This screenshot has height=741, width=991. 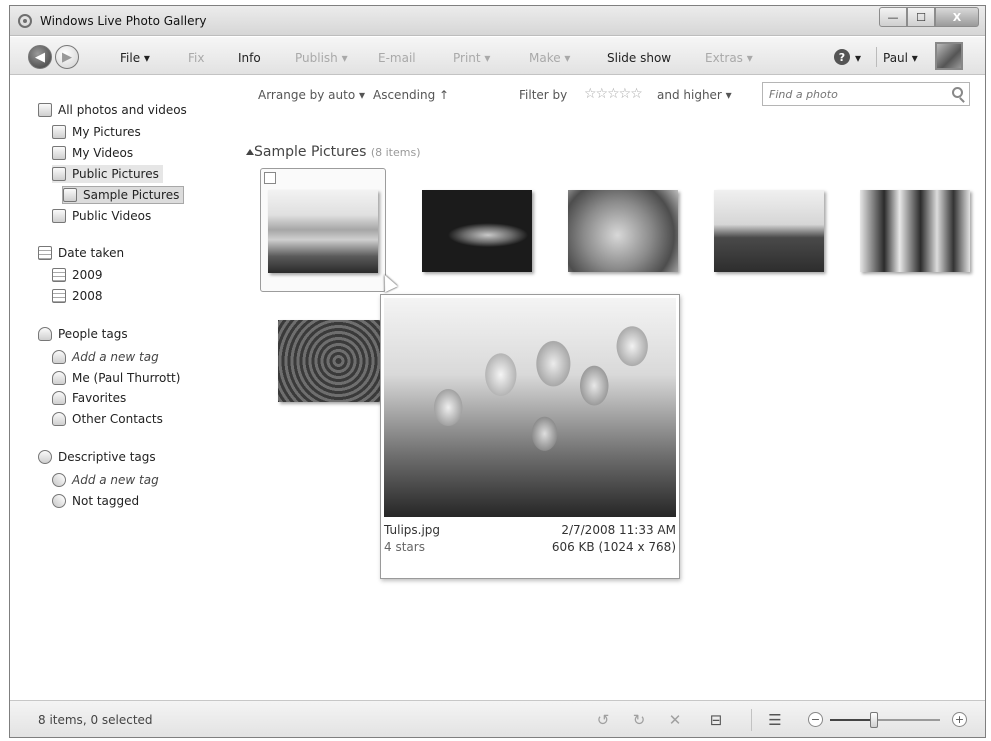 I want to click on nav-not-tagged: Not tagged, so click(x=94, y=501).